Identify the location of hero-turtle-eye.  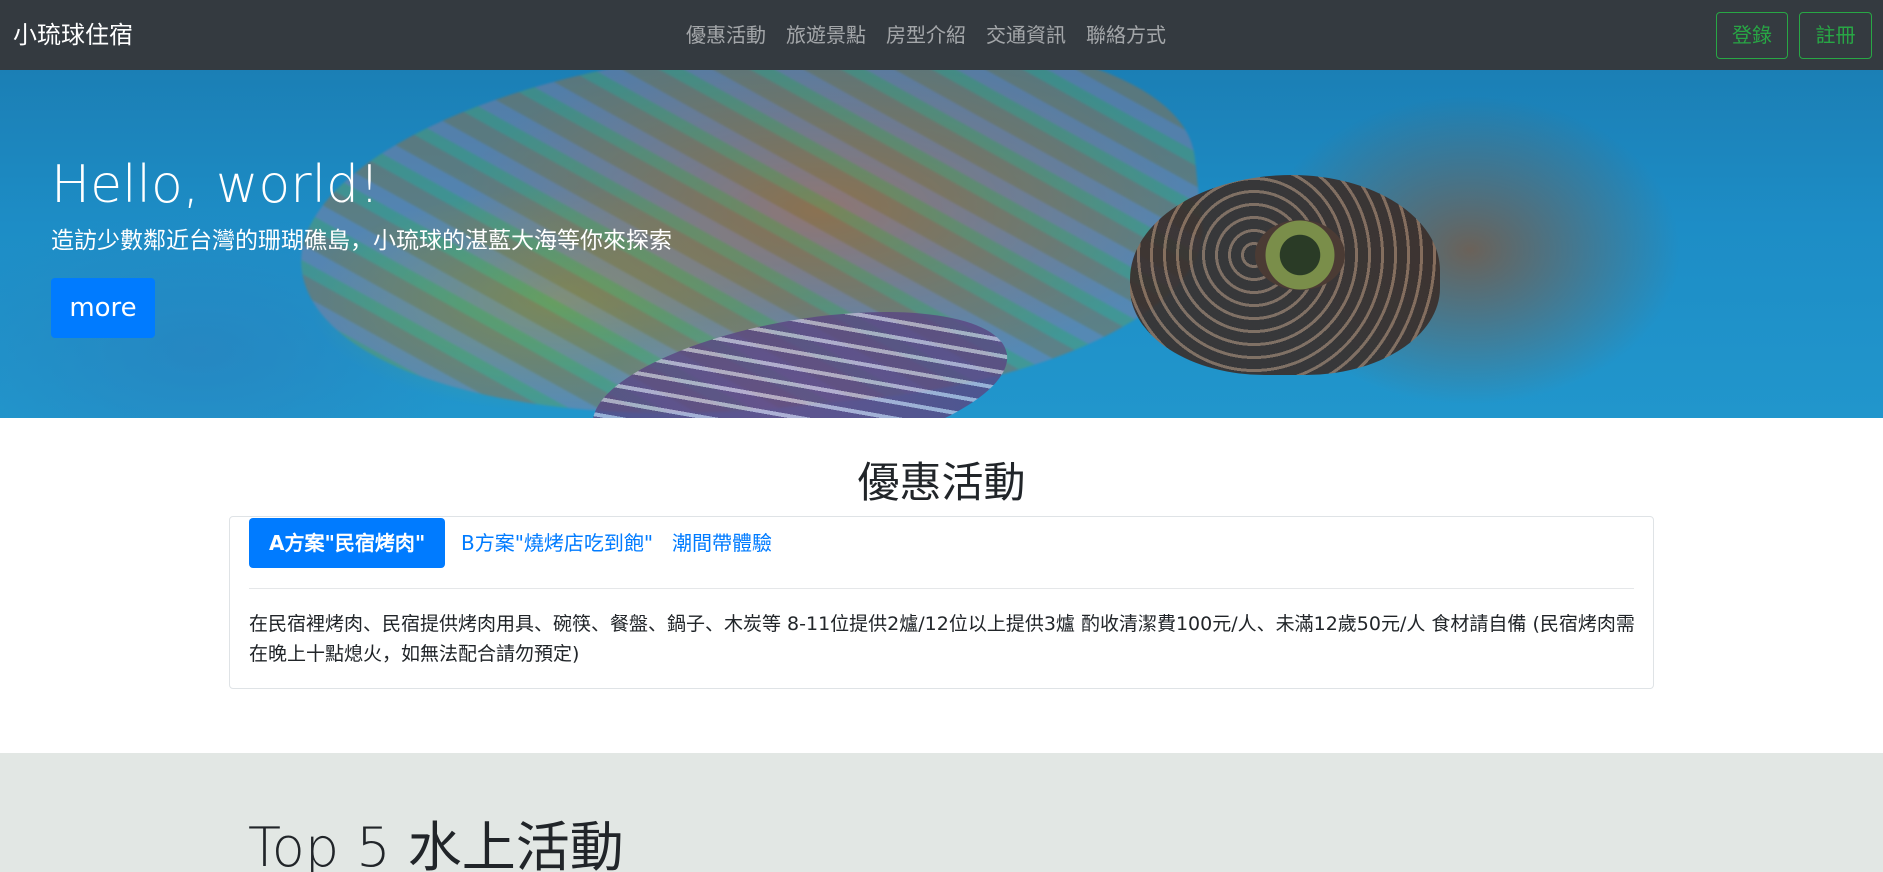
(1300, 255).